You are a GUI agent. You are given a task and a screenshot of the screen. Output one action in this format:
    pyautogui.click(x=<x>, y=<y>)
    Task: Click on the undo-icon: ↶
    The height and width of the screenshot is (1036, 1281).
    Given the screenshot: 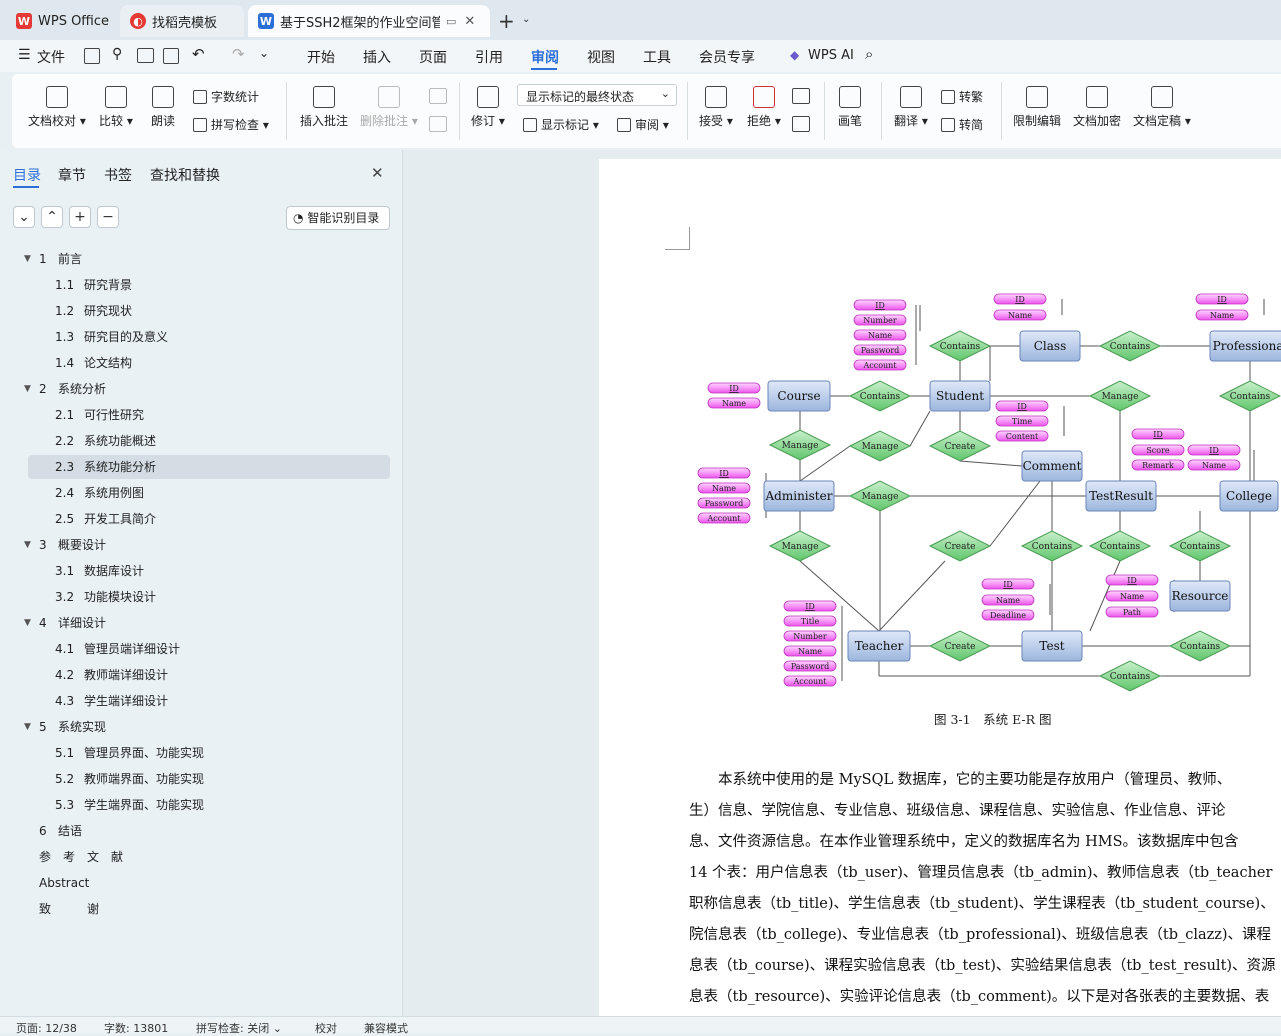 What is the action you would take?
    pyautogui.click(x=198, y=54)
    